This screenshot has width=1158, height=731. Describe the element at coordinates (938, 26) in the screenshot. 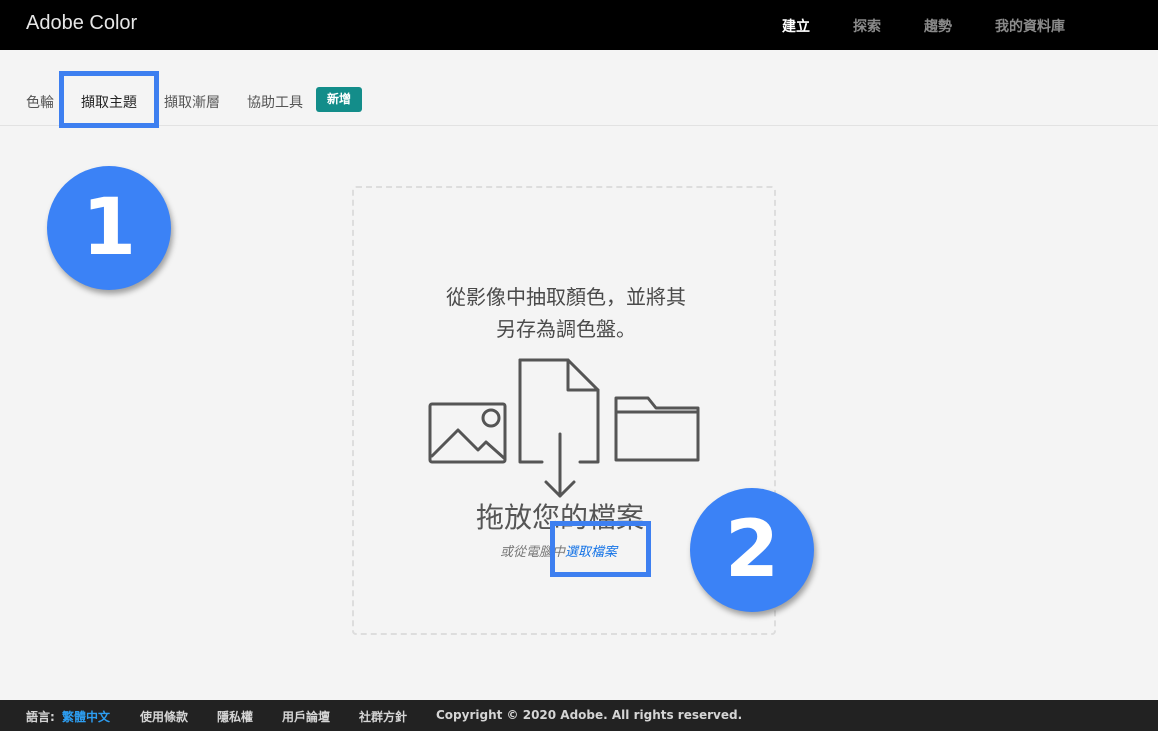

I see `nav-trends: 趨勢` at that location.